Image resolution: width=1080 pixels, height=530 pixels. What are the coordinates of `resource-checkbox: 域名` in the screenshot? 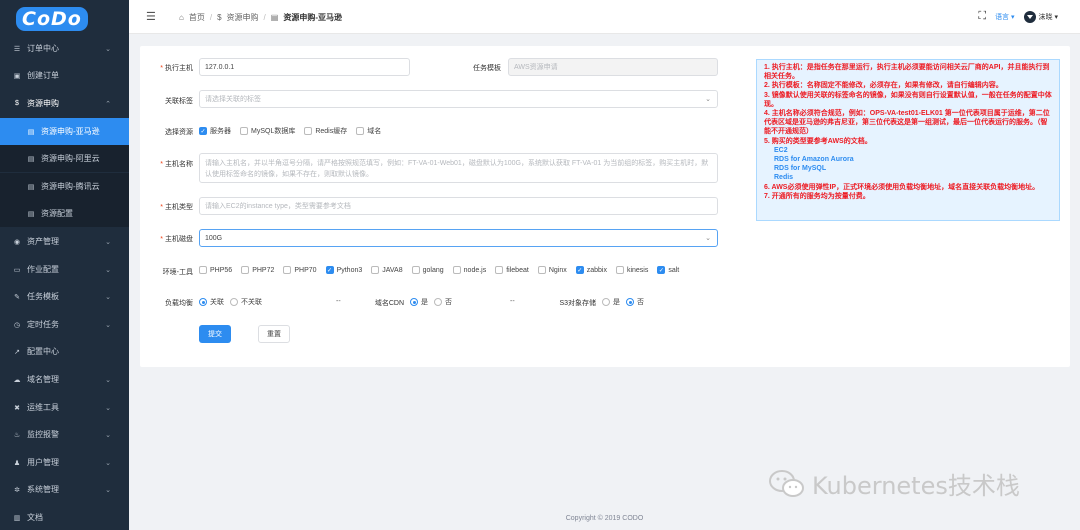 It's located at (368, 131).